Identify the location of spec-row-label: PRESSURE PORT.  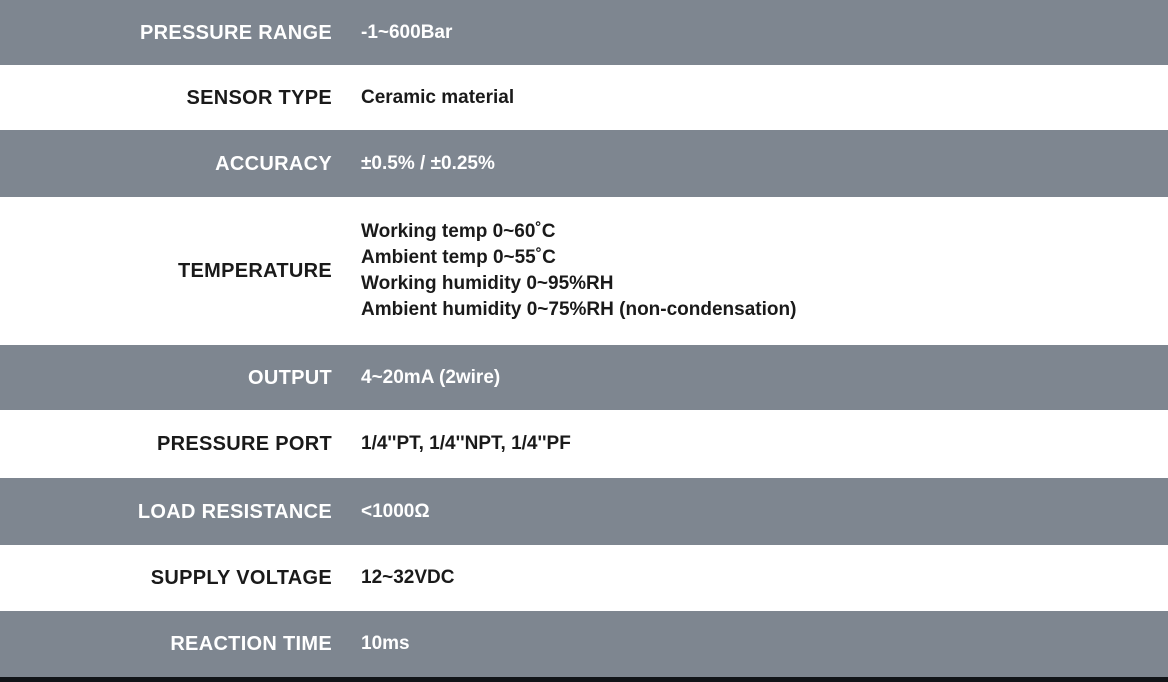
(244, 444).